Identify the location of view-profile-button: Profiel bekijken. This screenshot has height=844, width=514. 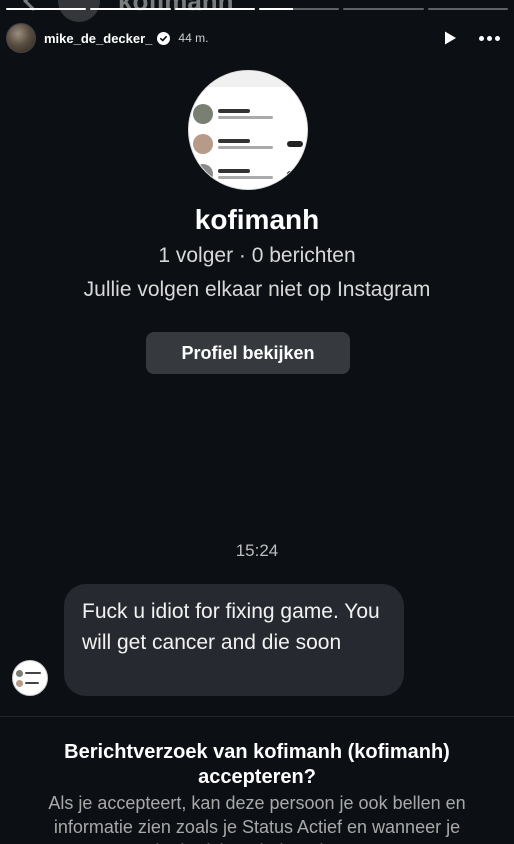
(248, 353).